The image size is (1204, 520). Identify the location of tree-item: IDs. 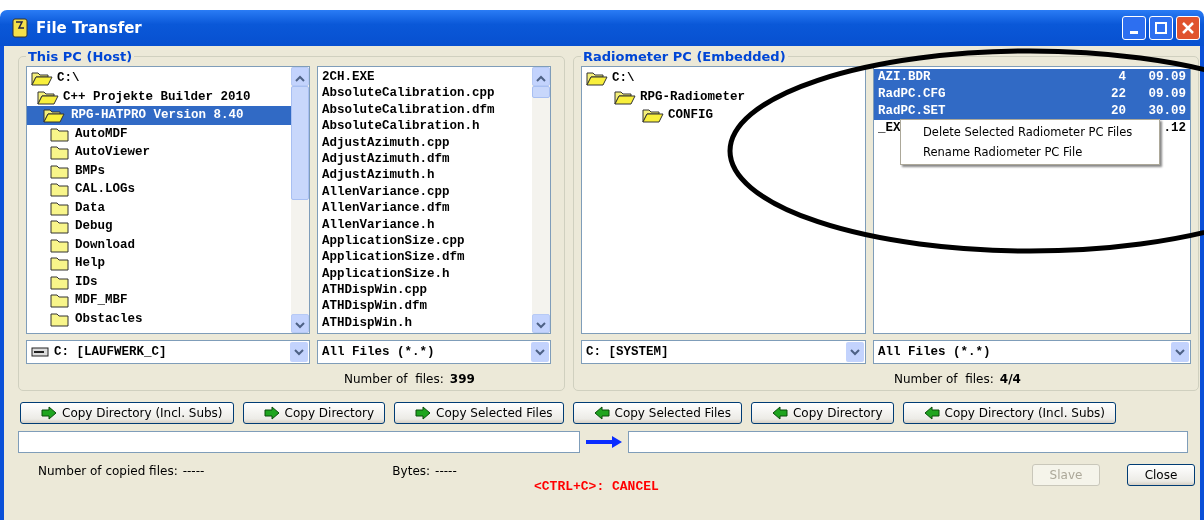
(159, 281).